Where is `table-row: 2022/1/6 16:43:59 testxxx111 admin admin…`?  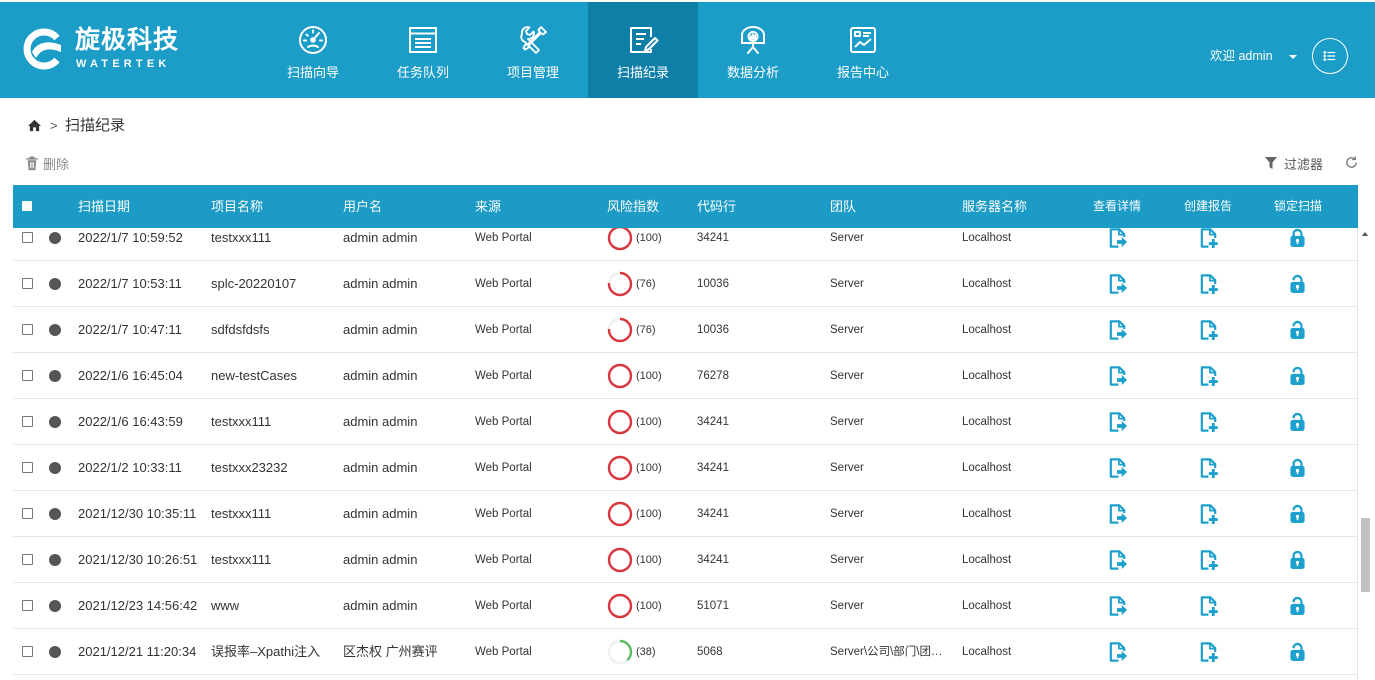 table-row: 2022/1/6 16:43:59 testxxx111 admin admin… is located at coordinates (685, 422).